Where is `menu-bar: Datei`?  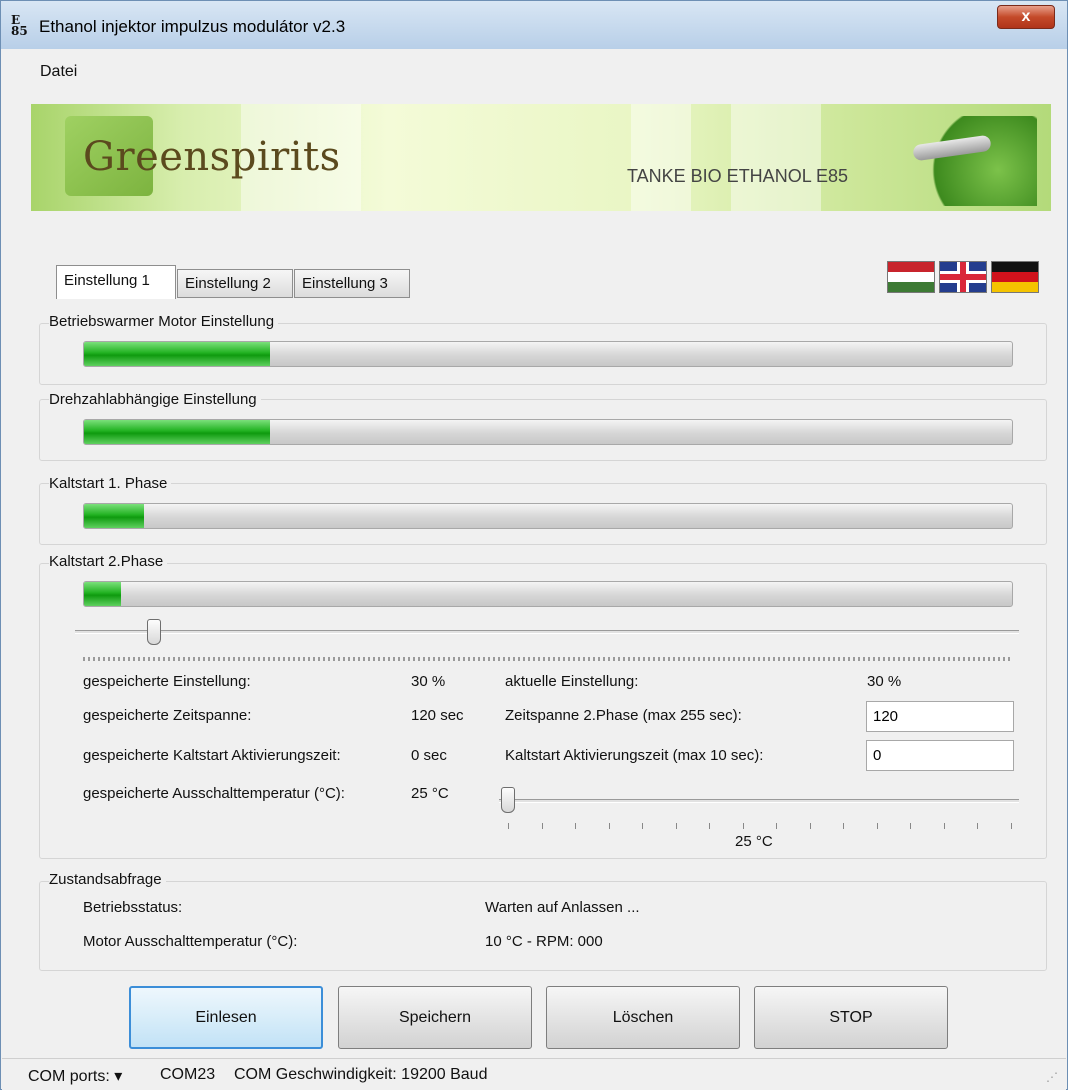 menu-bar: Datei is located at coordinates (534, 74).